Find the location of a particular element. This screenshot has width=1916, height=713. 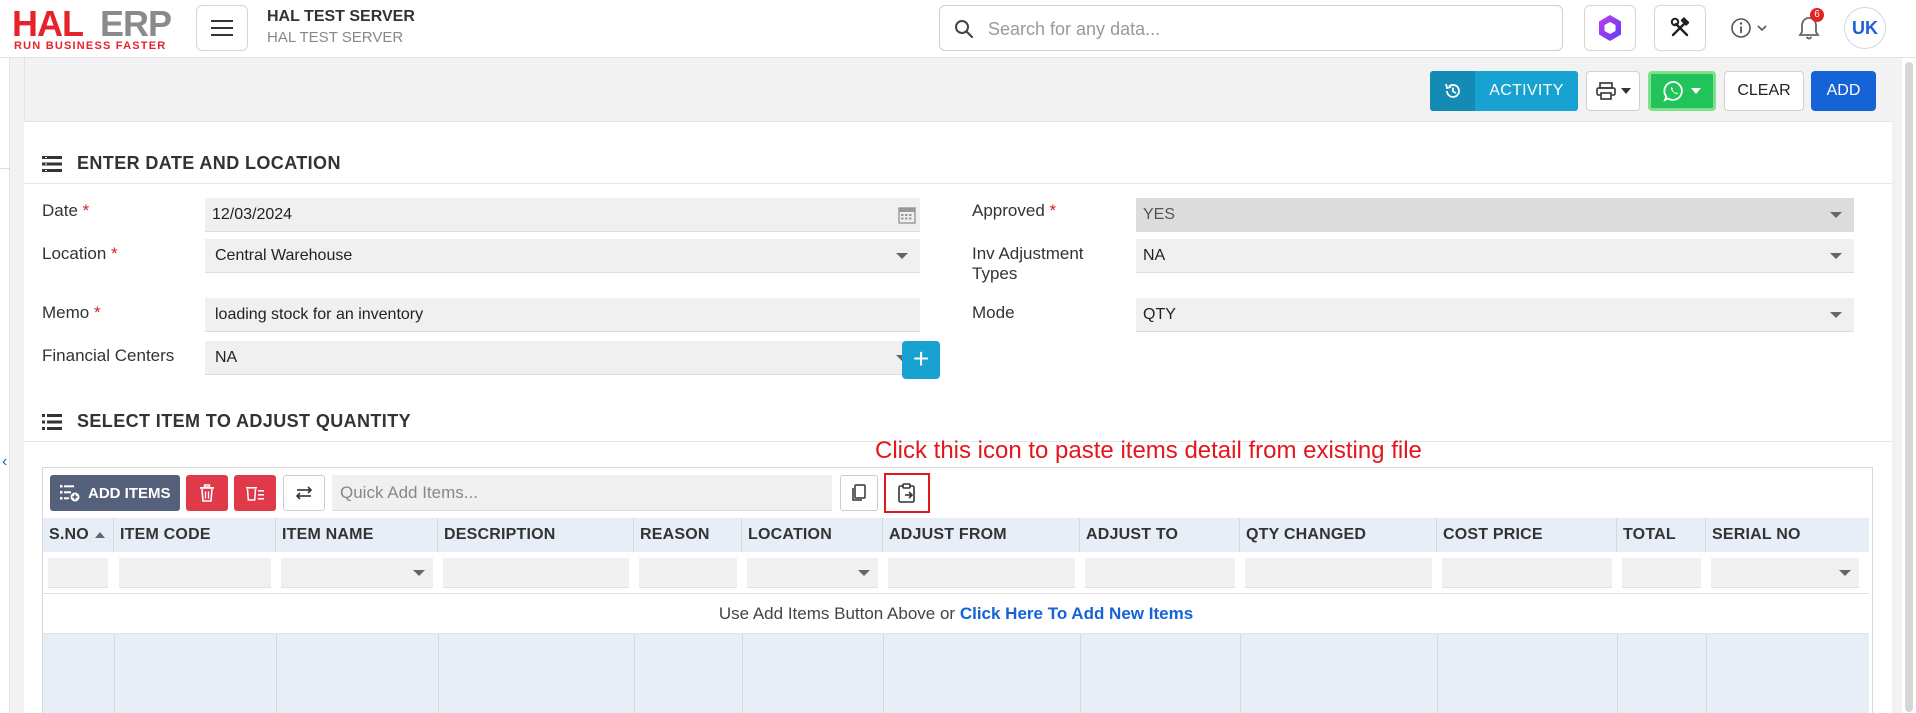

hexagon-app-icon is located at coordinates (1610, 28).